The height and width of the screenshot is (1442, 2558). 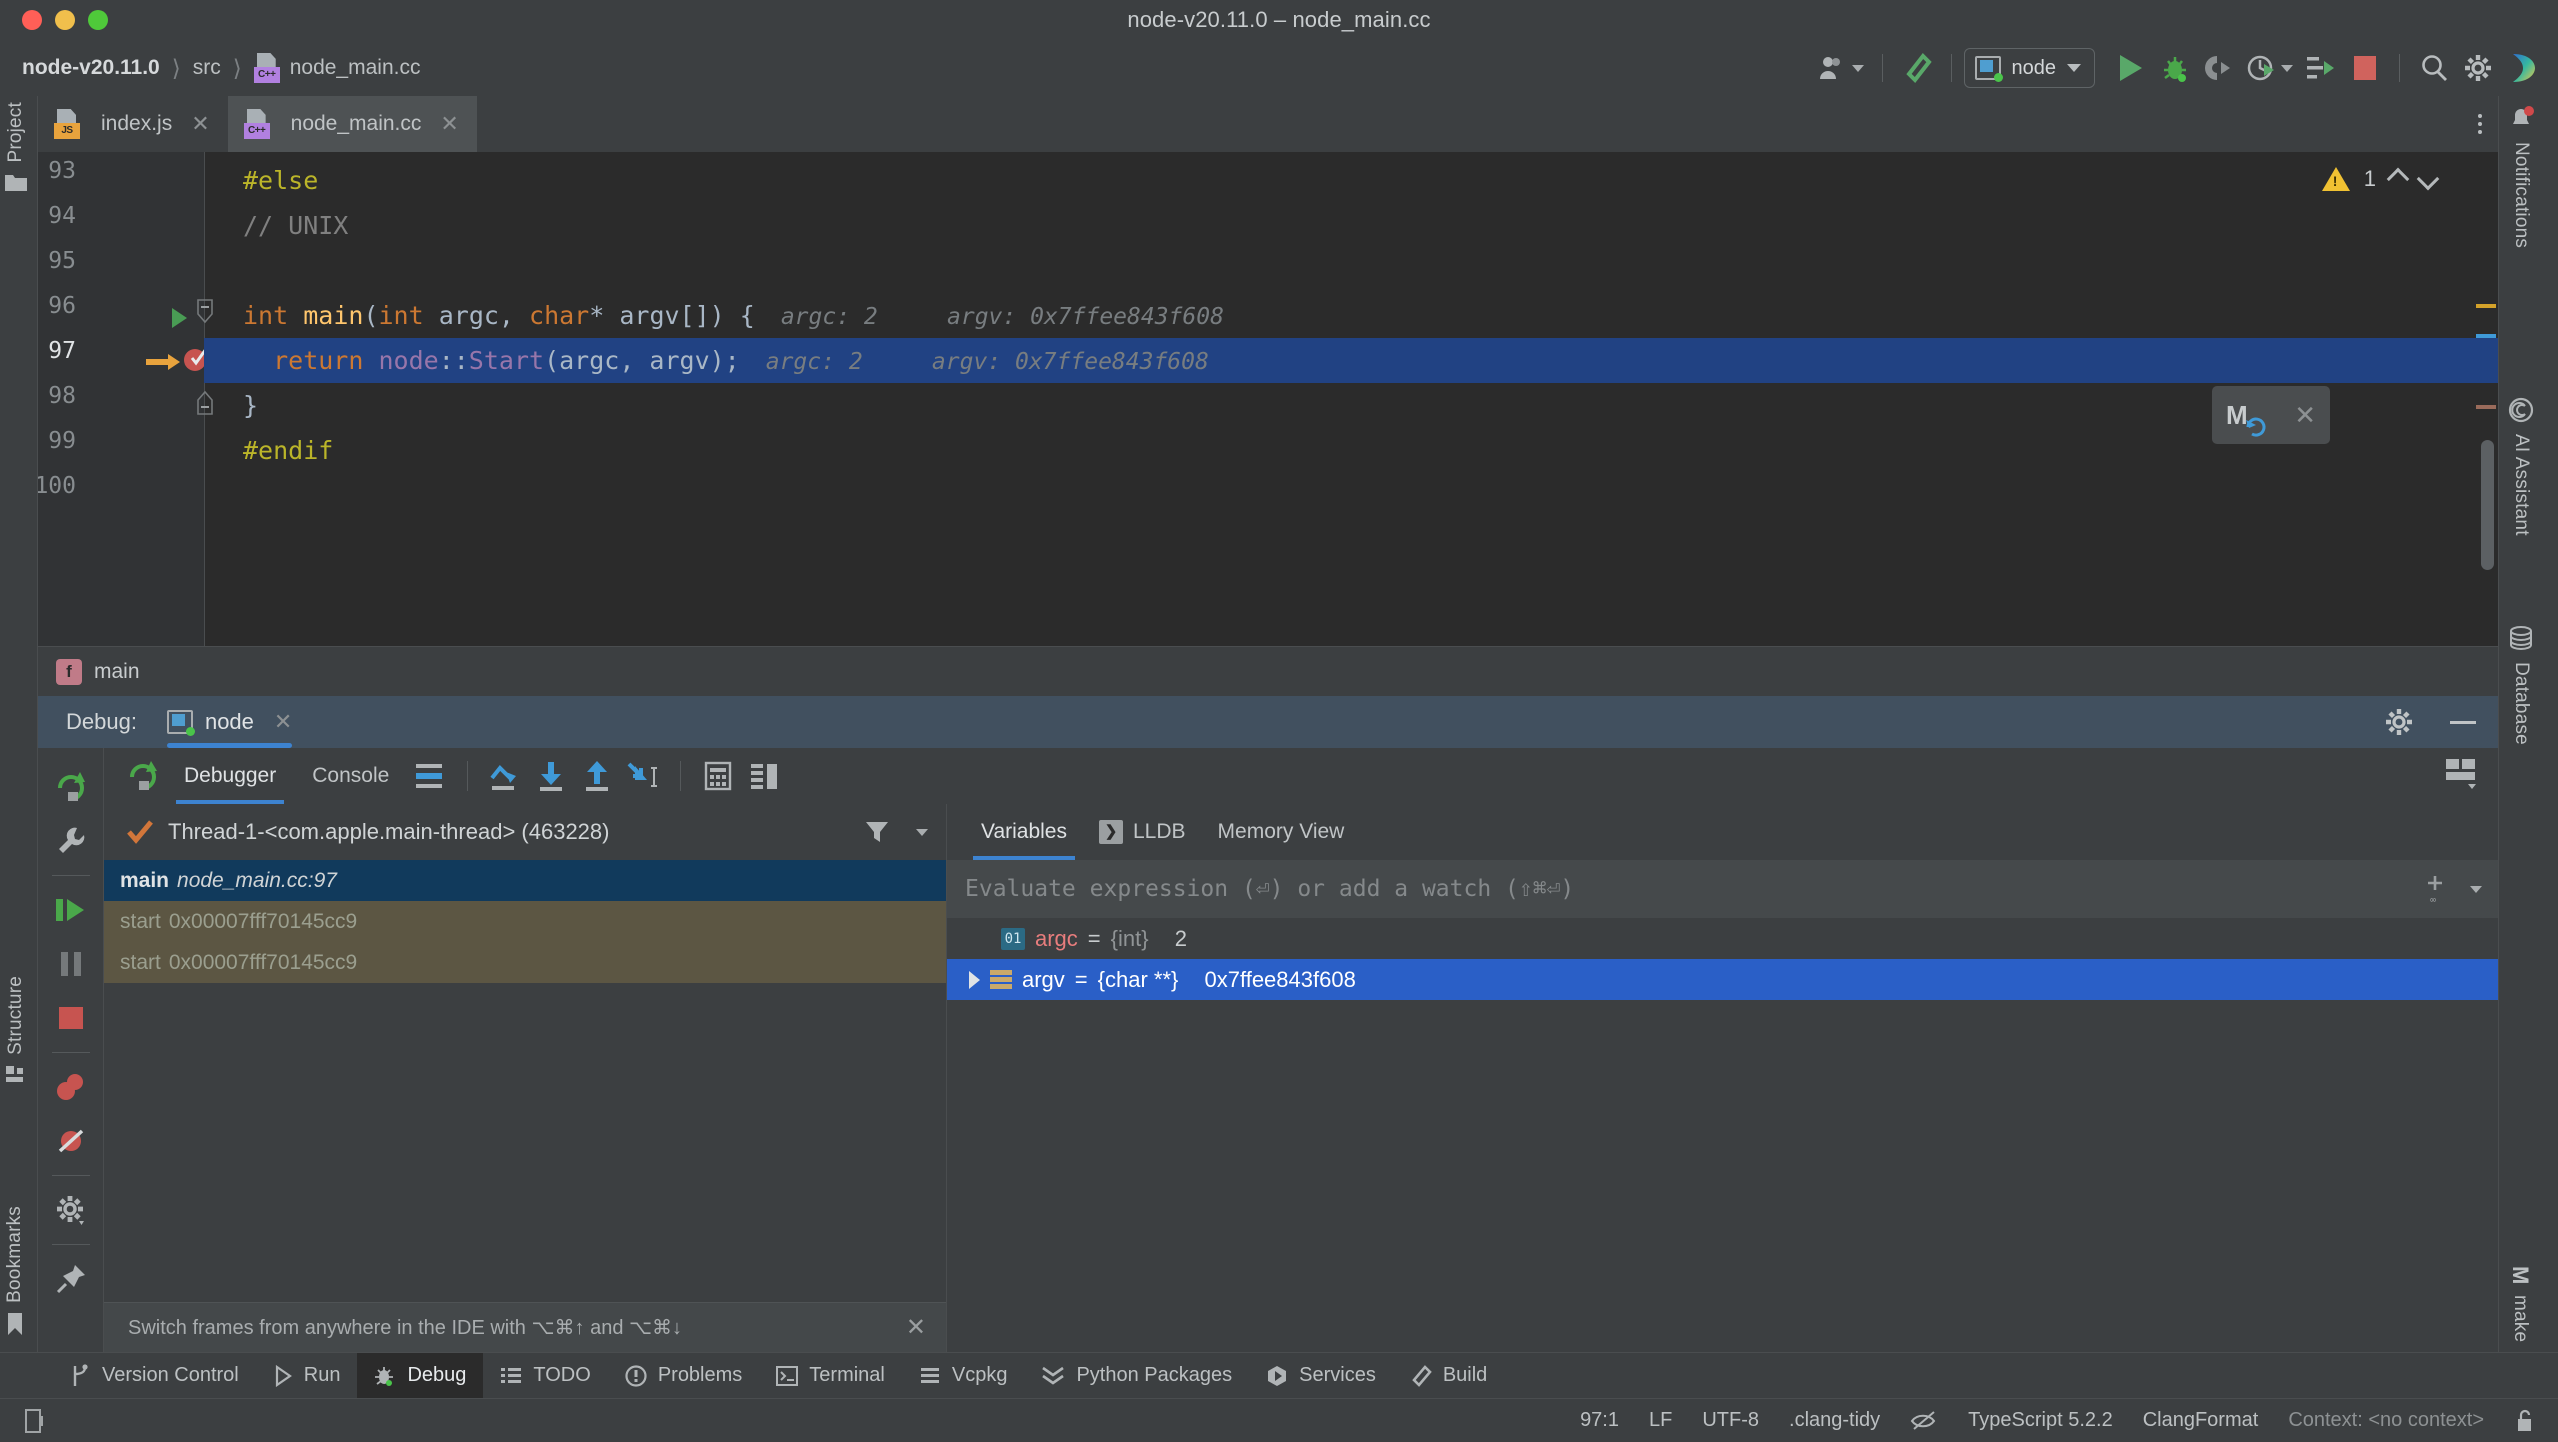 What do you see at coordinates (2398, 179) in the screenshot?
I see `previous-problem-icon` at bounding box center [2398, 179].